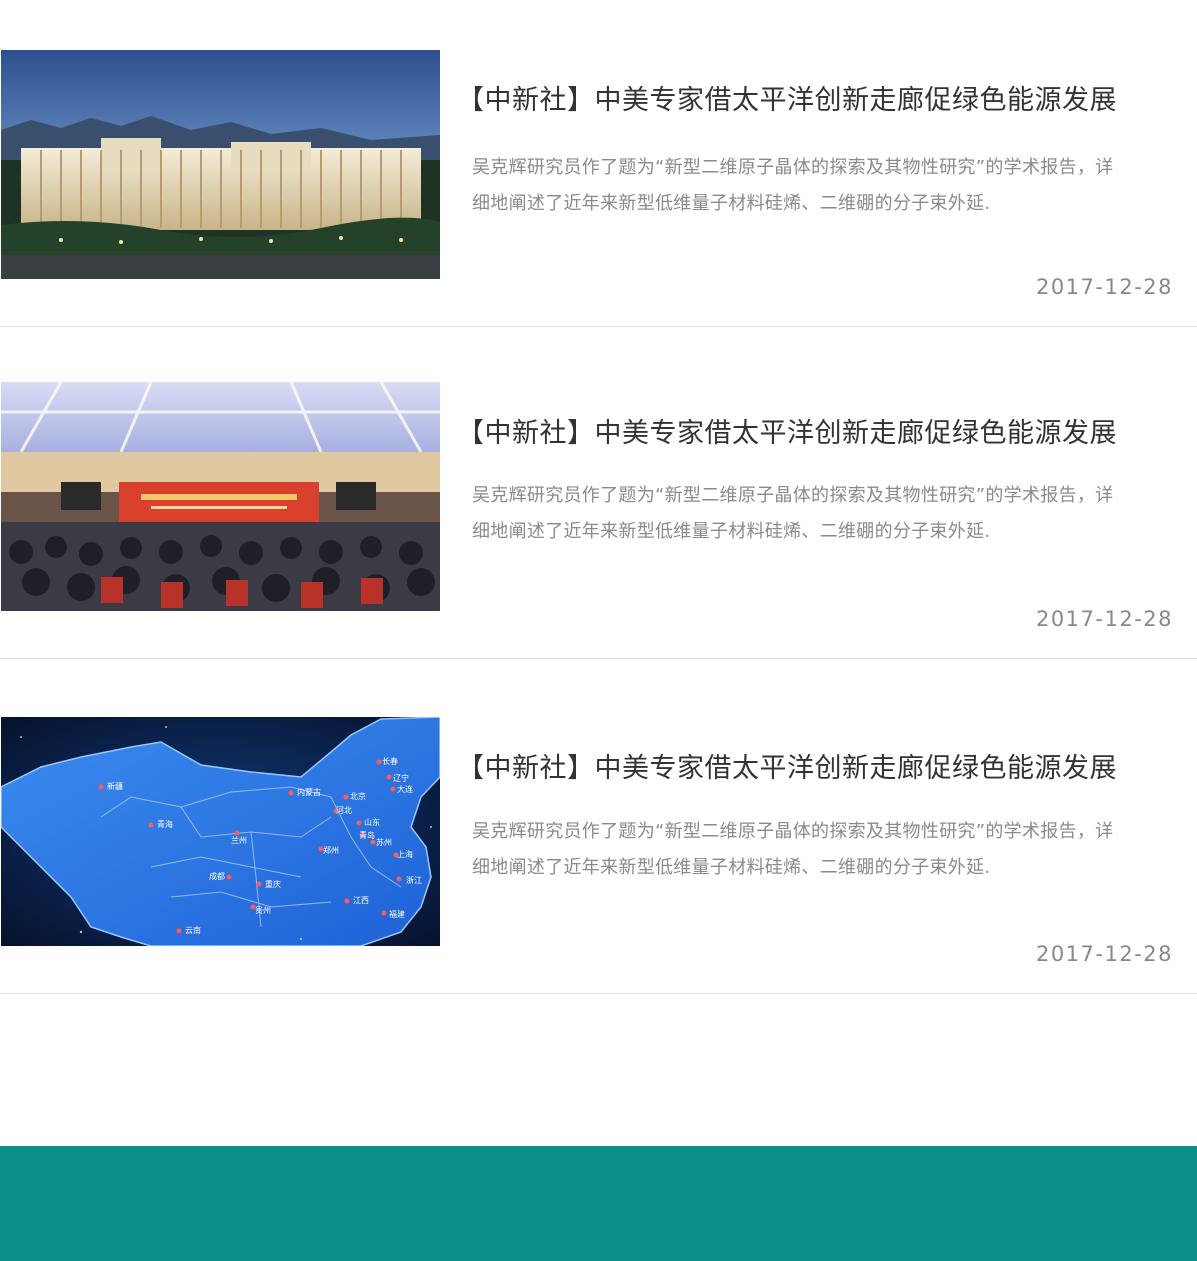  What do you see at coordinates (372, 822) in the screenshot?
I see `map-label: 山东` at bounding box center [372, 822].